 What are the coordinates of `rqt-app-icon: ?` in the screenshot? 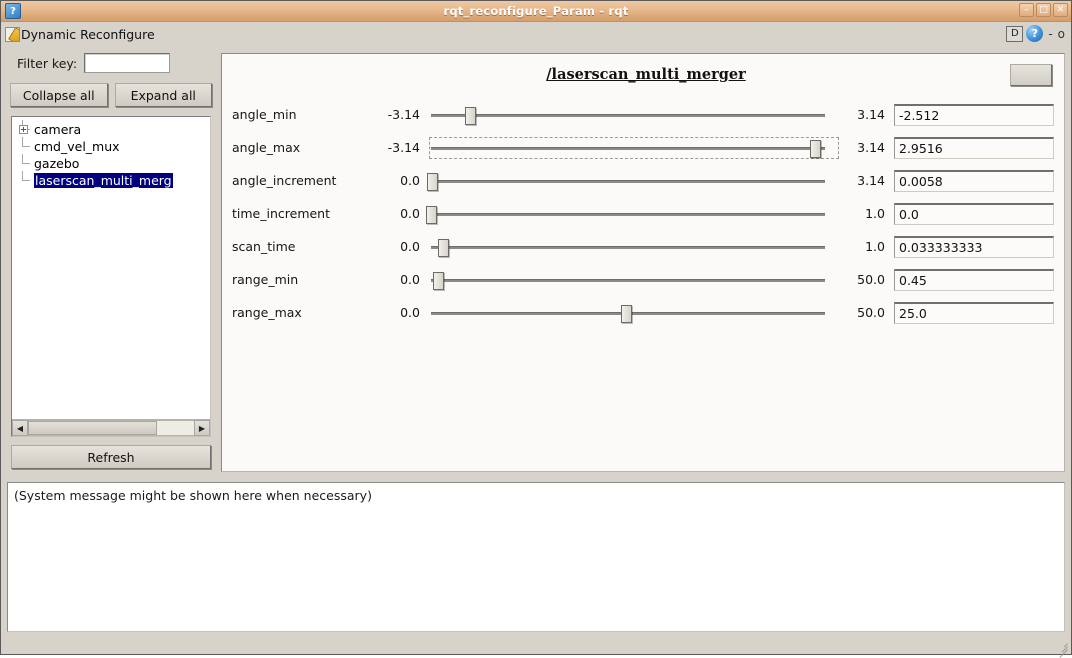 It's located at (13, 11).